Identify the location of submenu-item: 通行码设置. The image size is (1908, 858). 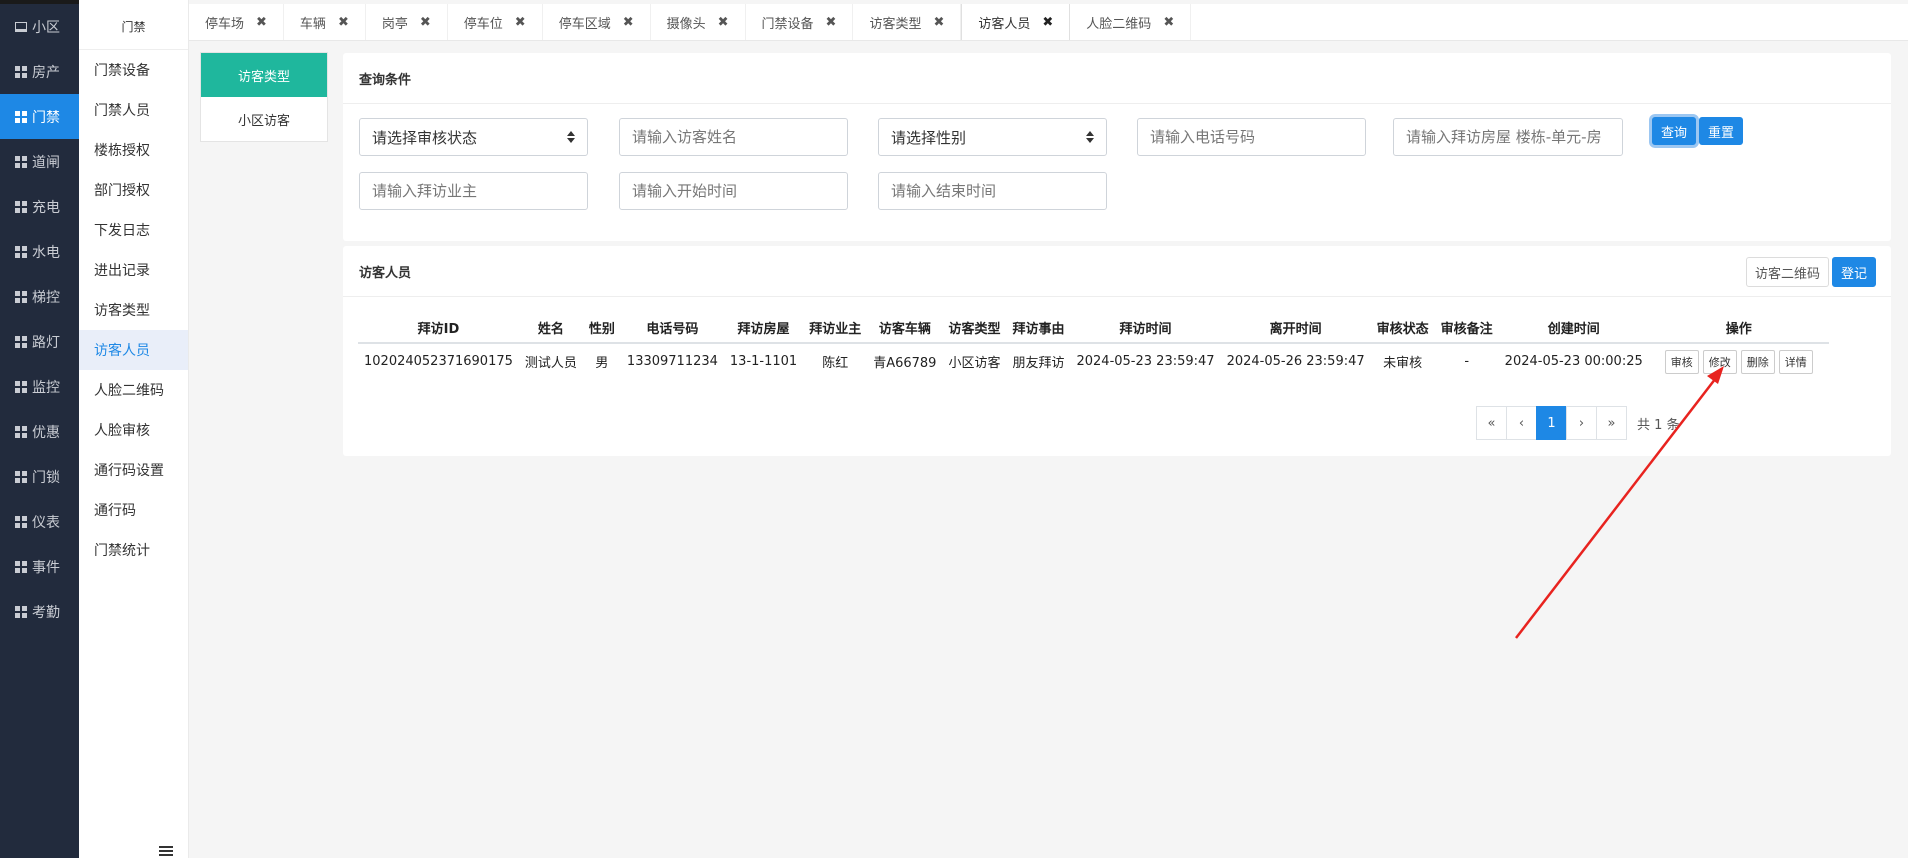
(133, 470).